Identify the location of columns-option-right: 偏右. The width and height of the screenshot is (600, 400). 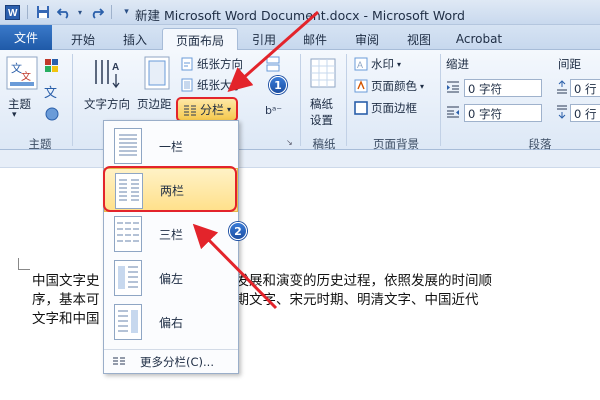
(171, 322).